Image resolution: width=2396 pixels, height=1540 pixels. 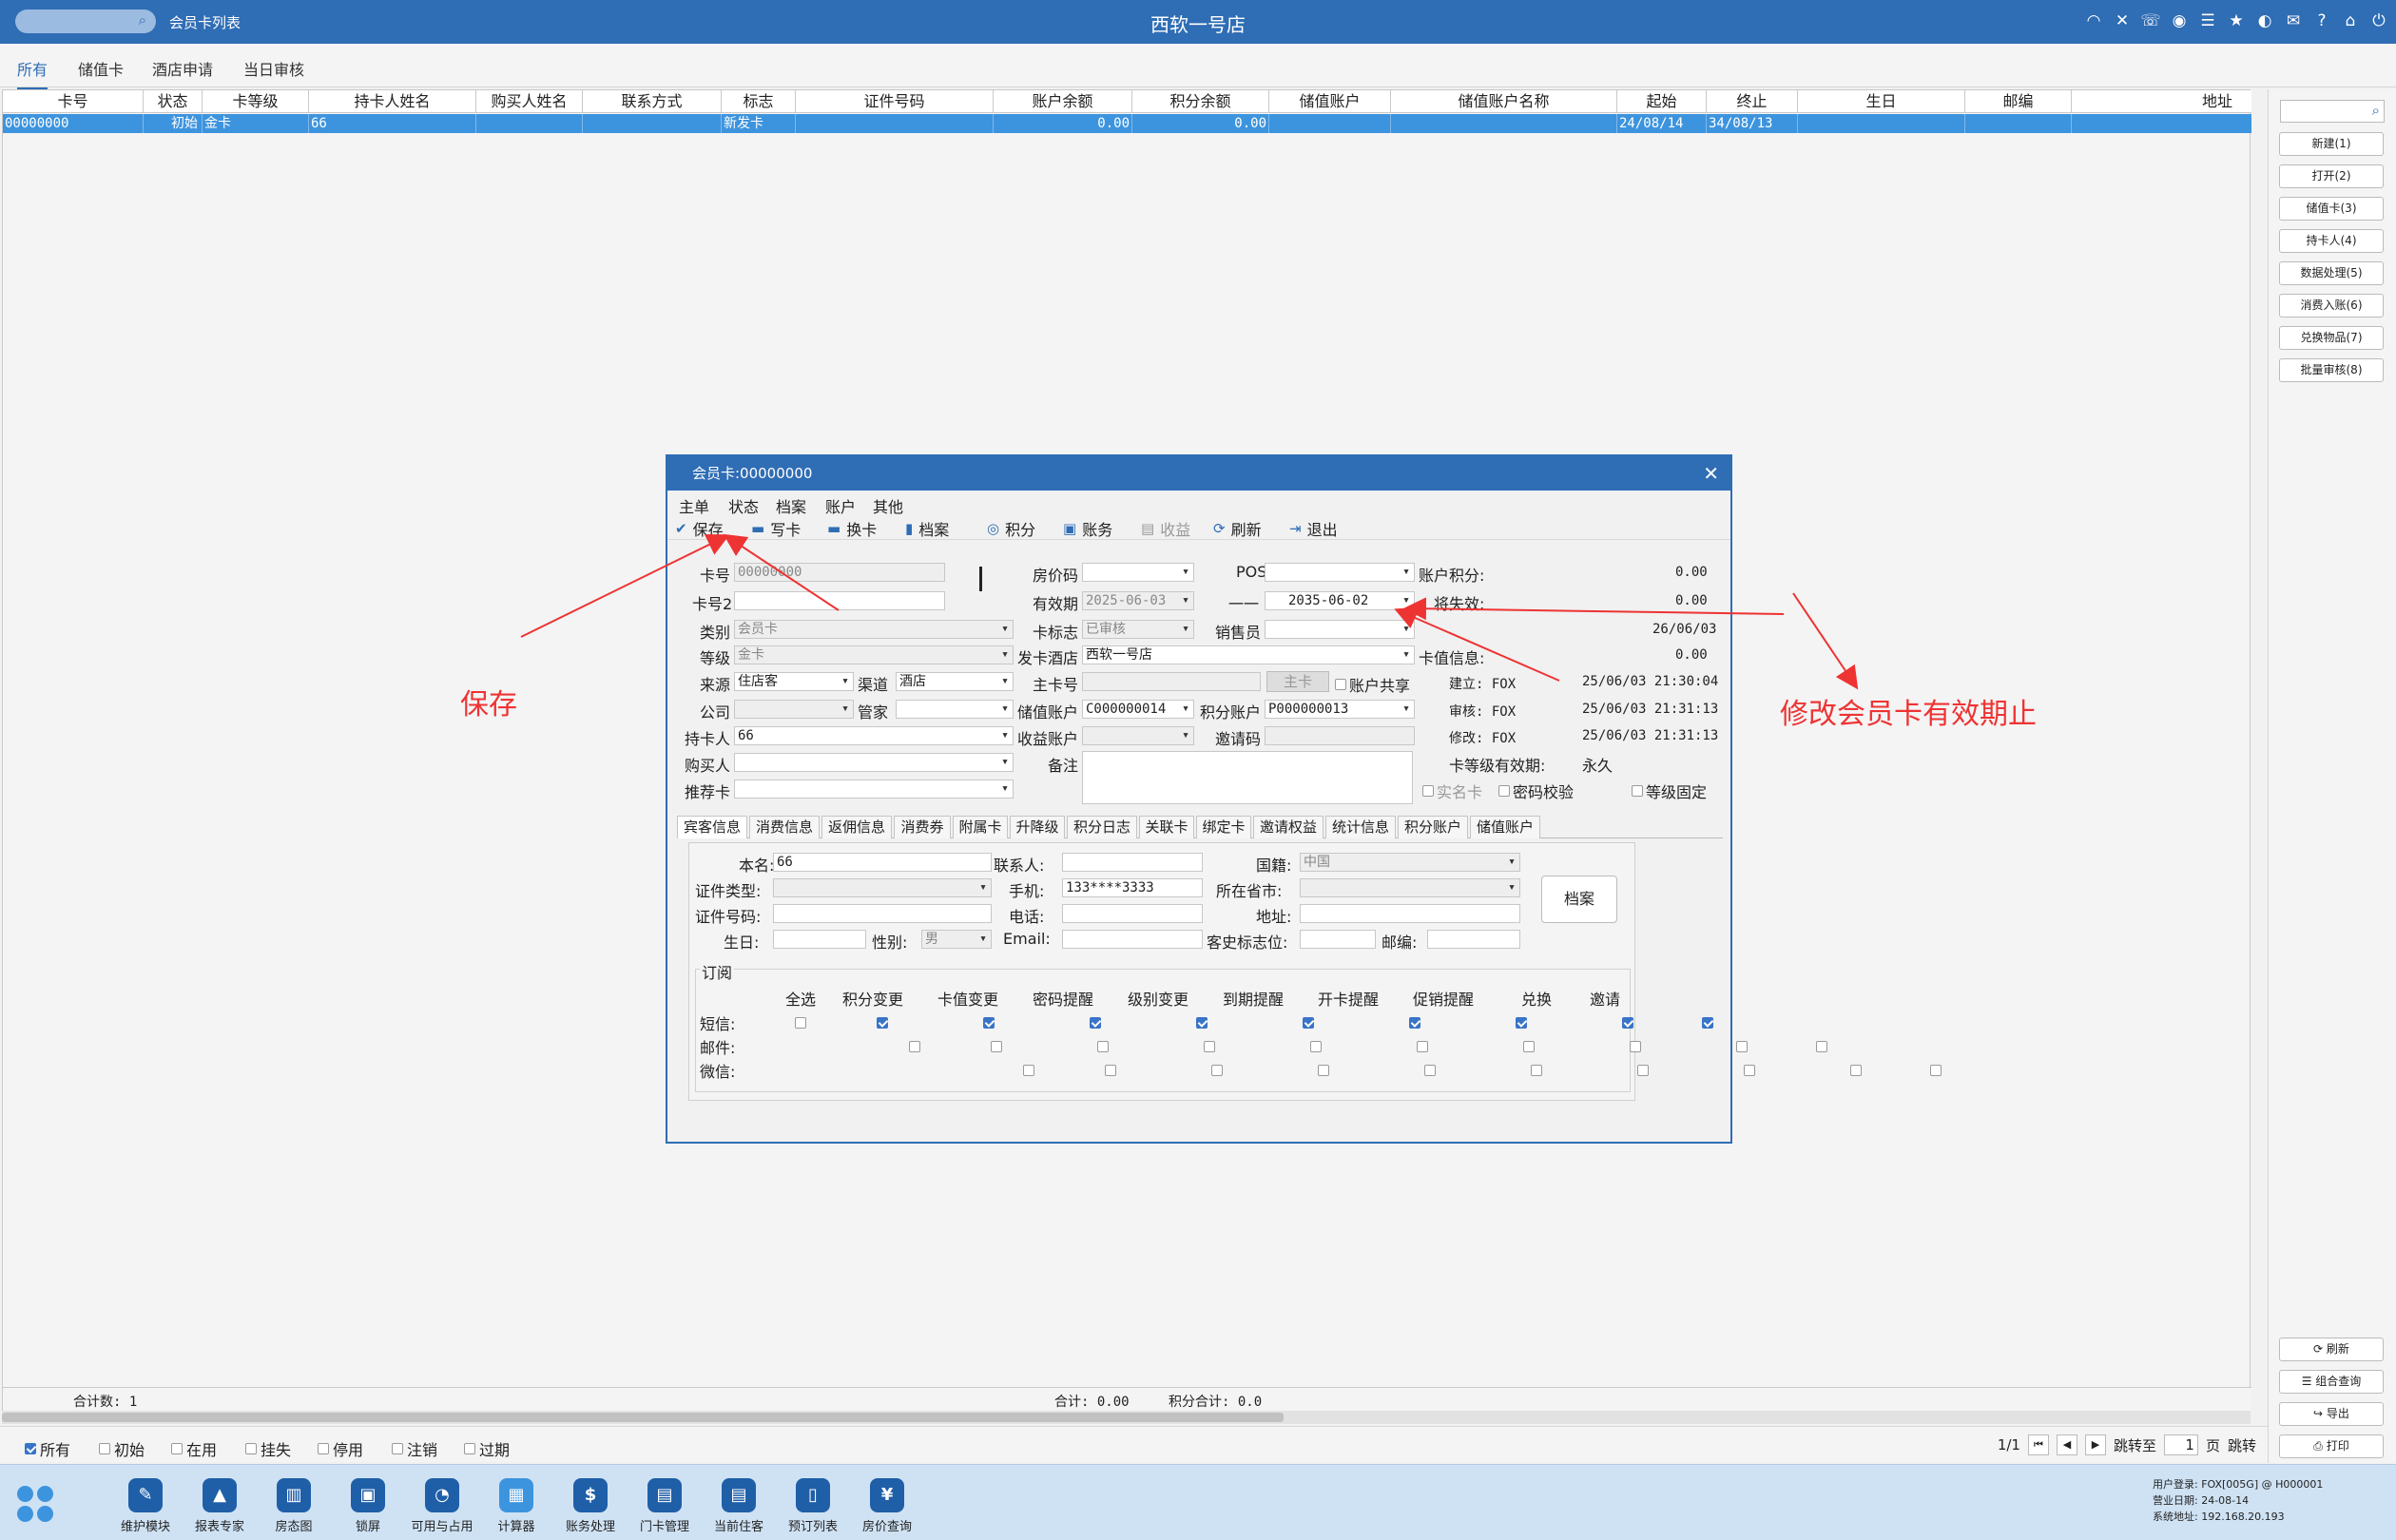 I want to click on annotation-modify: 修改会员卡有效期止, so click(x=1908, y=714).